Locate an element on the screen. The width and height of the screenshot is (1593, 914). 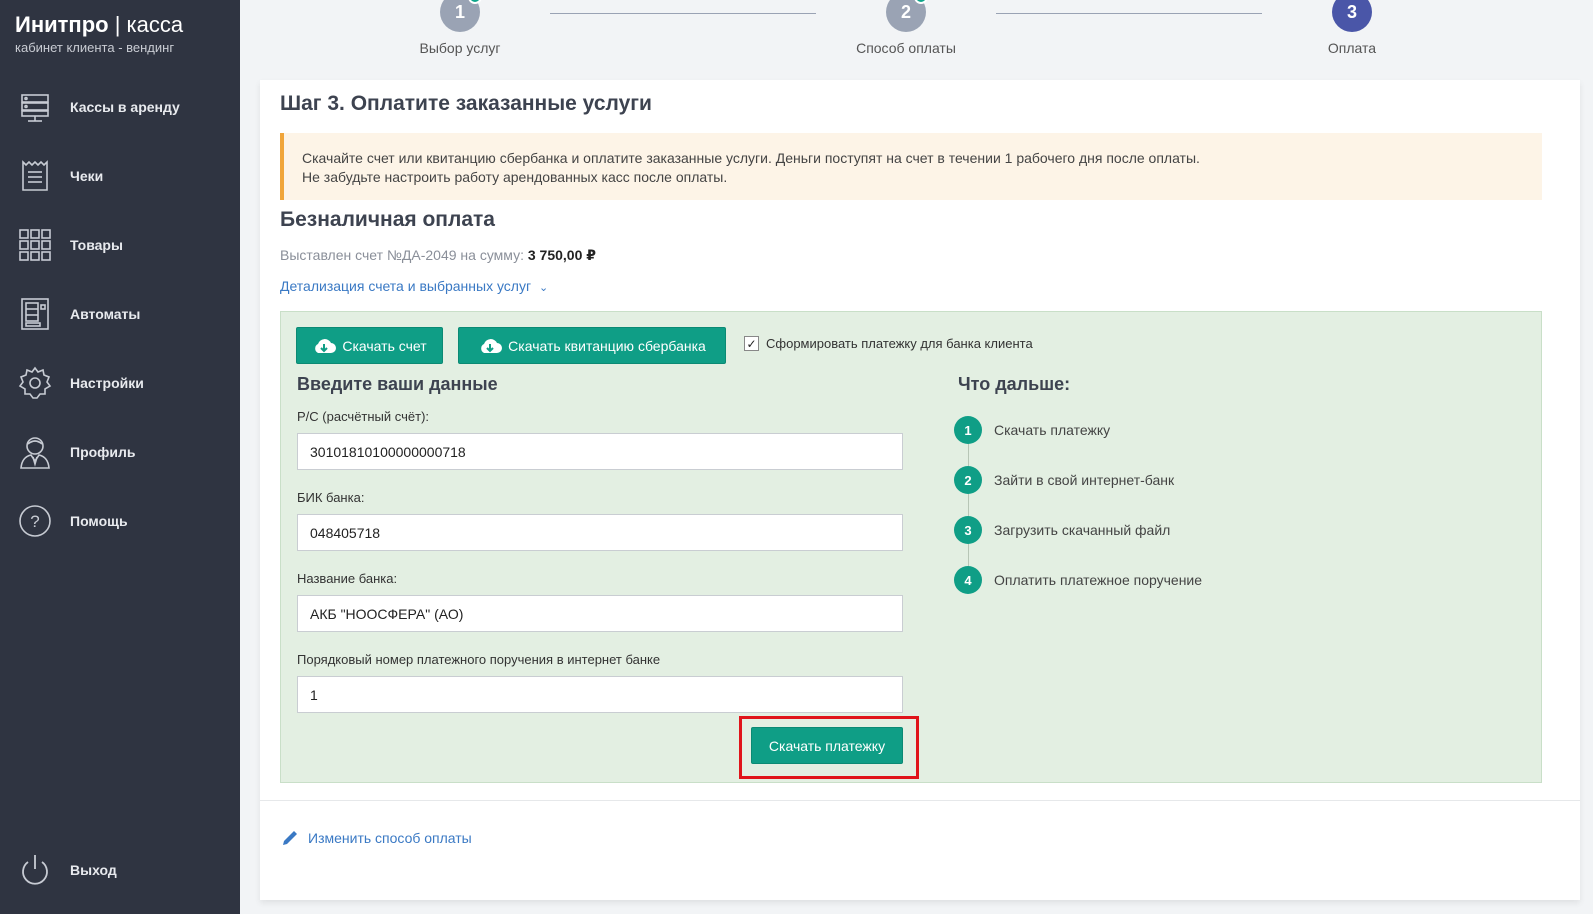
invoice-amount: 3 750,00 ₽ is located at coordinates (562, 255).